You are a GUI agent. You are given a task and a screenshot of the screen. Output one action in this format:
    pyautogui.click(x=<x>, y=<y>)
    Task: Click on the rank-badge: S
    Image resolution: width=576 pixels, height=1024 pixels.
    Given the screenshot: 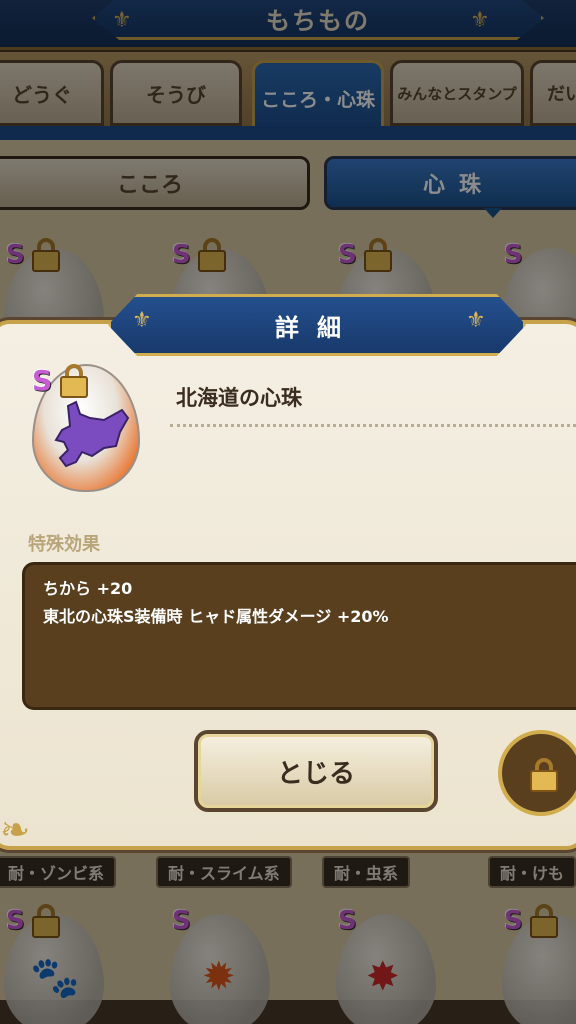 What is the action you would take?
    pyautogui.click(x=42, y=380)
    